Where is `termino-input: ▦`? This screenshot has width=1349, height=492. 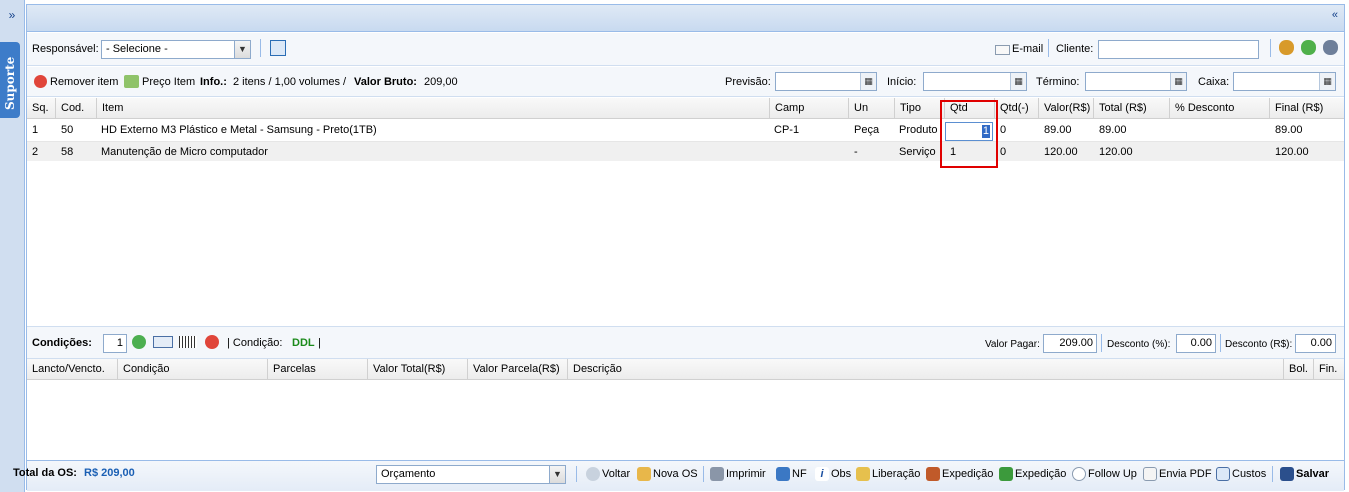
termino-input: ▦ is located at coordinates (1136, 81).